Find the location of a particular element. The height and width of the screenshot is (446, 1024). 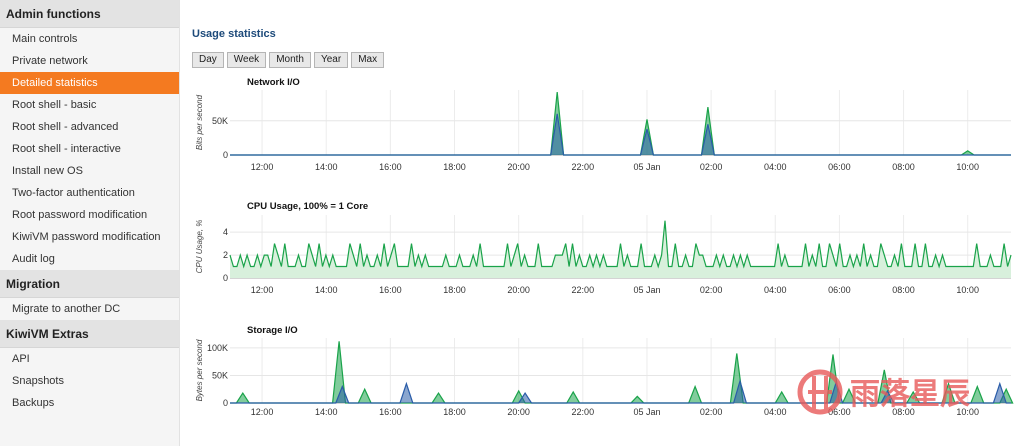

sidebar-section-admin-functions: Admin functions is located at coordinates (89, 14).